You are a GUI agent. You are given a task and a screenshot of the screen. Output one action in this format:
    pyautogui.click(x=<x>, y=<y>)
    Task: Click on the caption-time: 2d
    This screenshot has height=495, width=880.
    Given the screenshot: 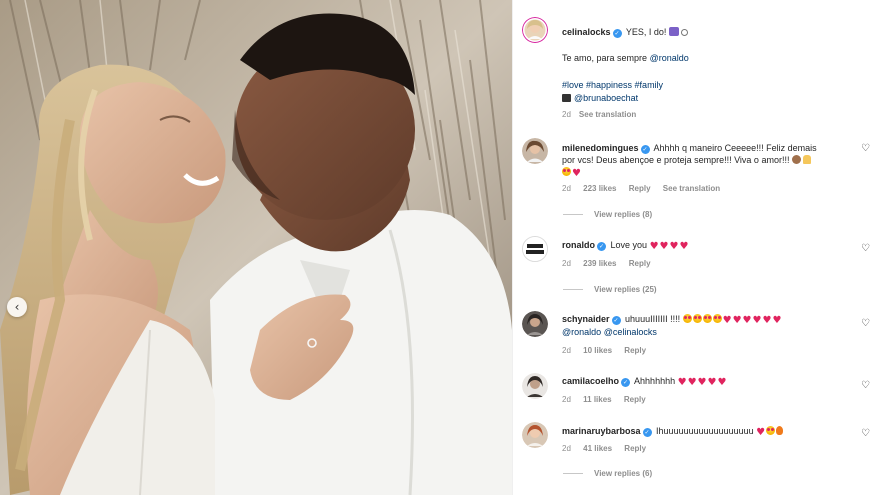 What is the action you would take?
    pyautogui.click(x=566, y=114)
    